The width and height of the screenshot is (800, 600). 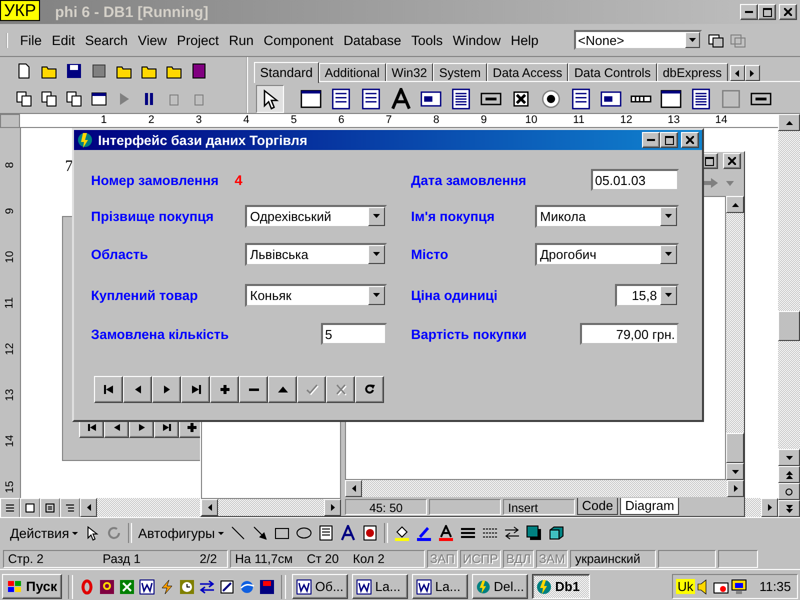 I want to click on arrow-icon, so click(x=260, y=533).